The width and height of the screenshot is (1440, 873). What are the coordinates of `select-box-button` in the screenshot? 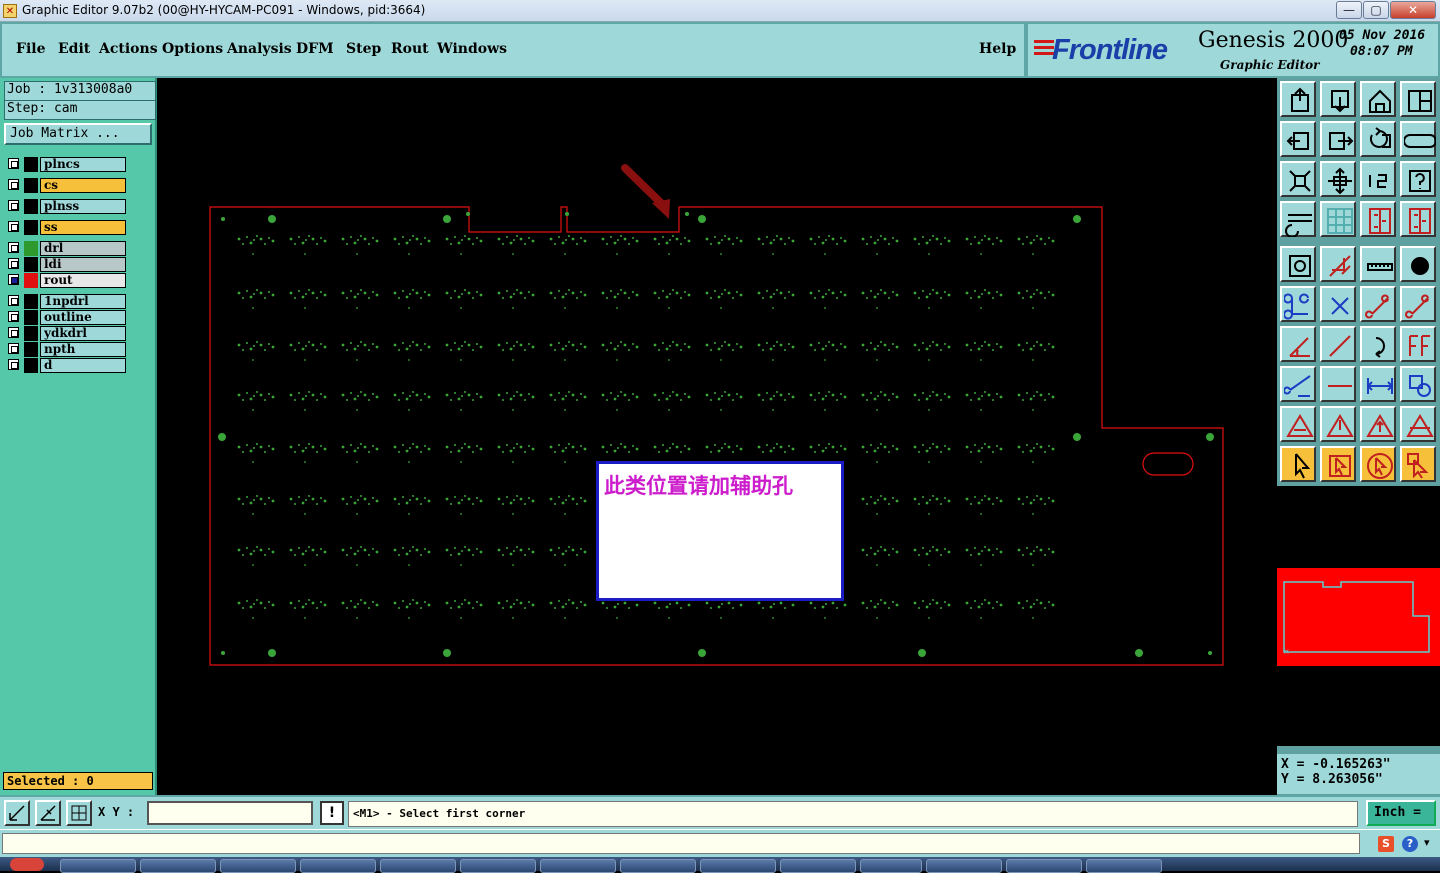 It's located at (1338, 464).